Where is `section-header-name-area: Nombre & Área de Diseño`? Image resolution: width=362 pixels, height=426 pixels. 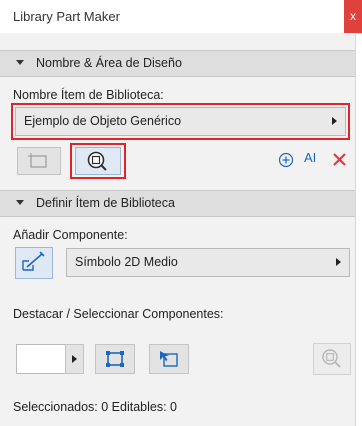 section-header-name-area: Nombre & Área de Diseño is located at coordinates (177, 63).